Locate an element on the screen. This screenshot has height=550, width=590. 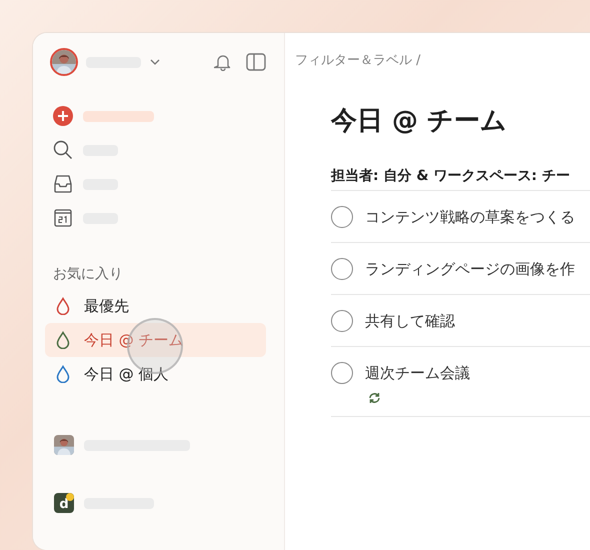
placeholder-bar is located at coordinates (118, 116).